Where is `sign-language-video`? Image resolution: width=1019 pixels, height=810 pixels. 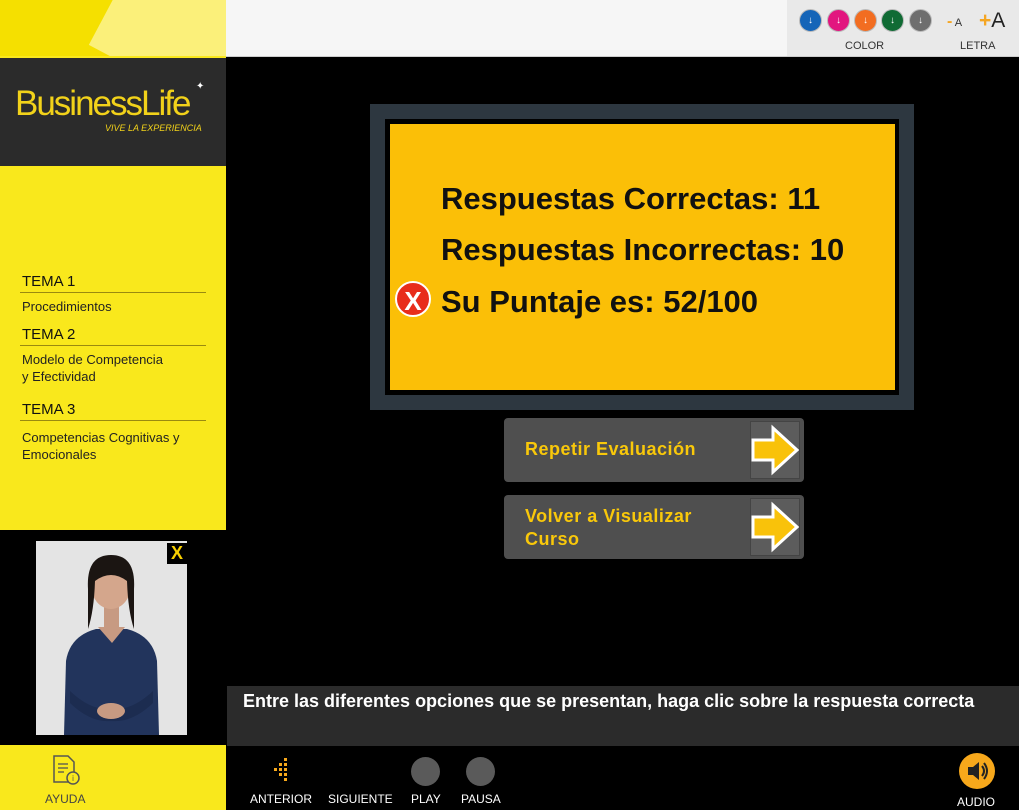
sign-language-video is located at coordinates (111, 638).